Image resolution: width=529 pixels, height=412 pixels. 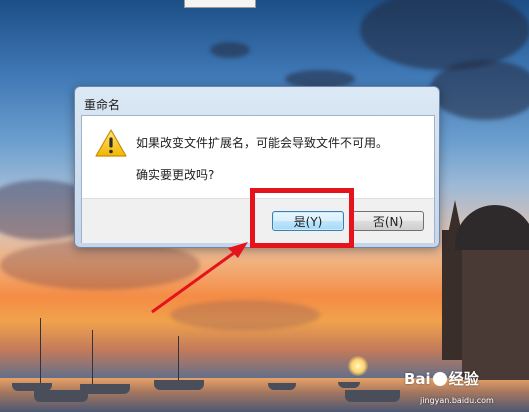 I want to click on paw-icon, so click(x=439, y=379).